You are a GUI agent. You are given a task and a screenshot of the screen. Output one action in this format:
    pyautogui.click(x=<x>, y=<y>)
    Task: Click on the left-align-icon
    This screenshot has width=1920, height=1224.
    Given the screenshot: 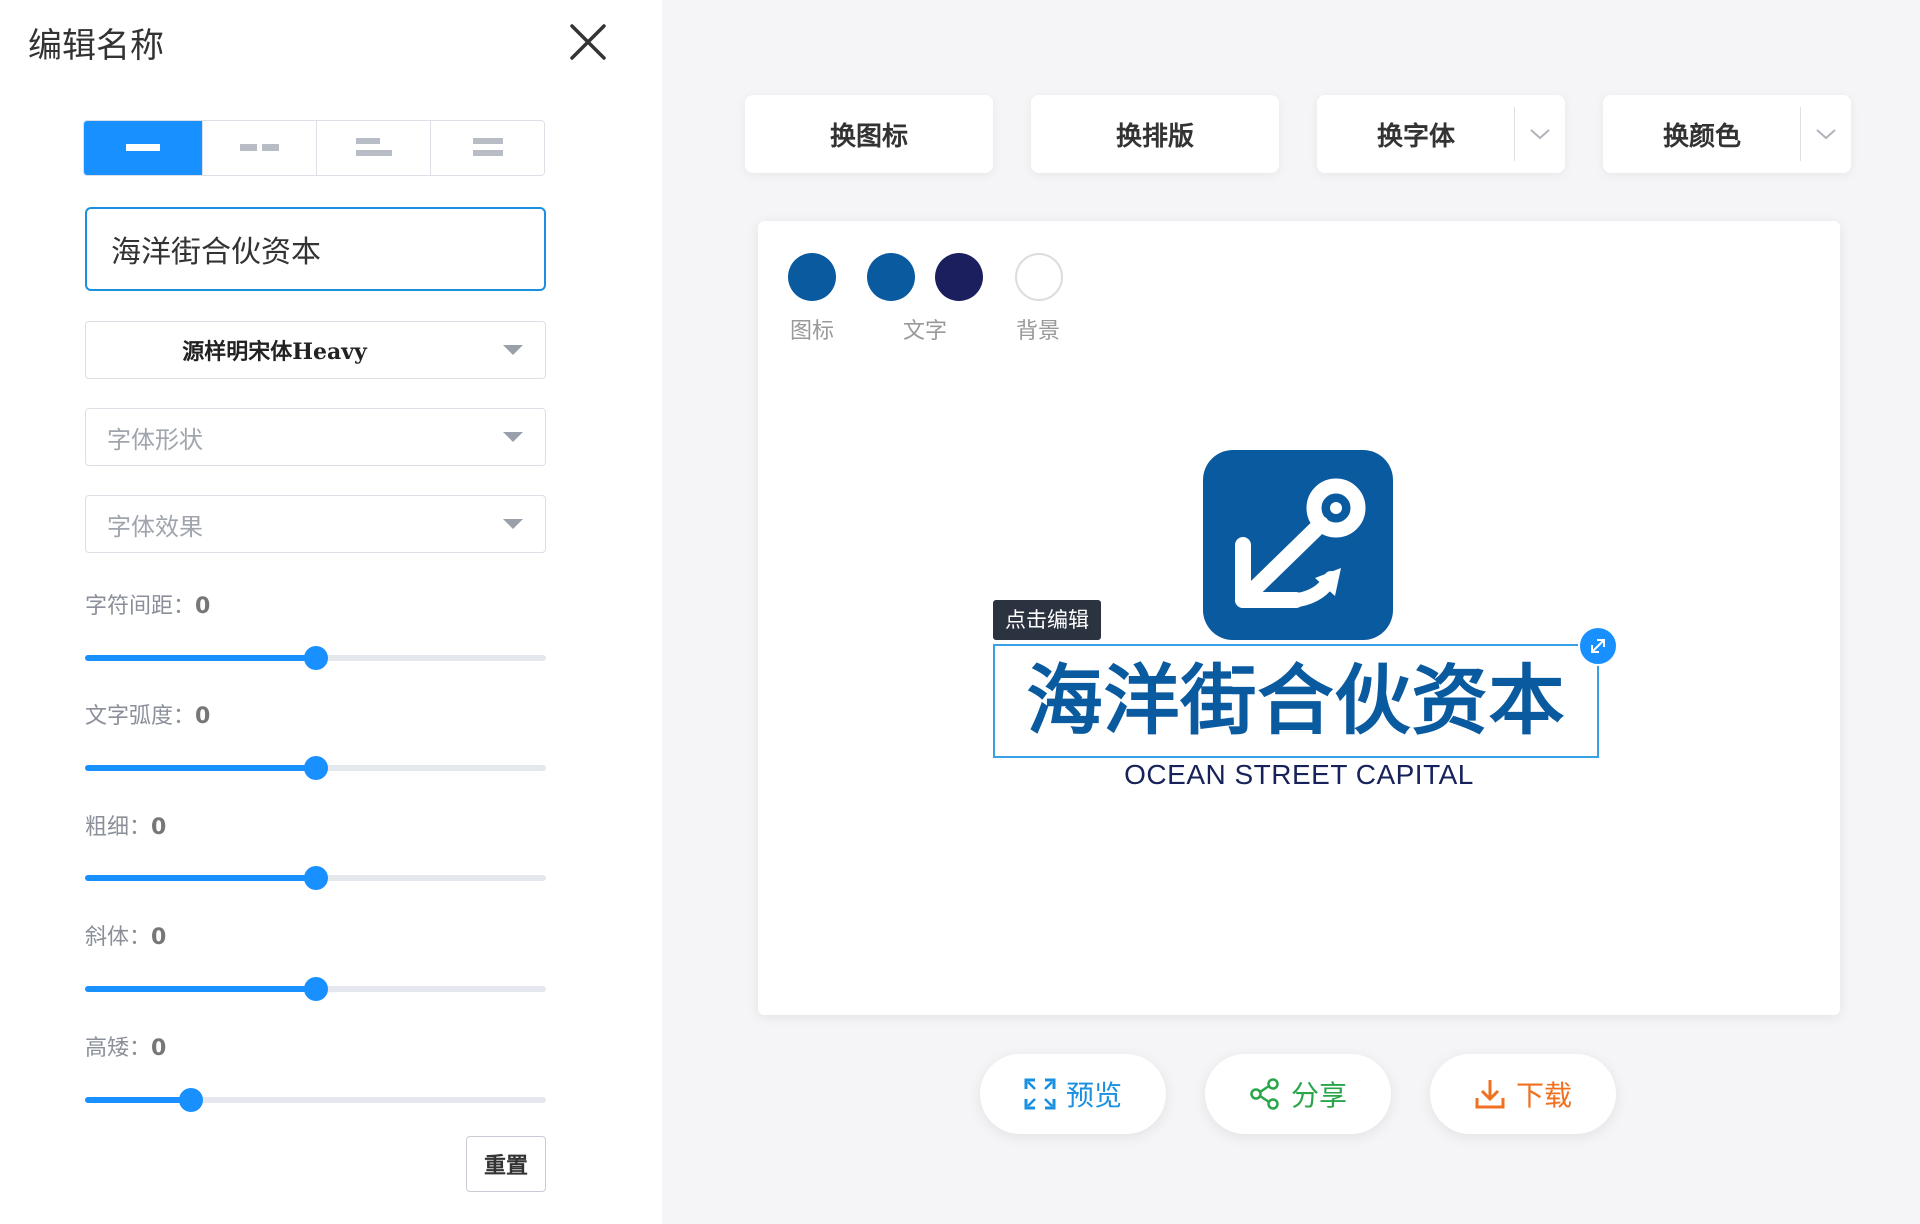 What is the action you would take?
    pyautogui.click(x=373, y=147)
    